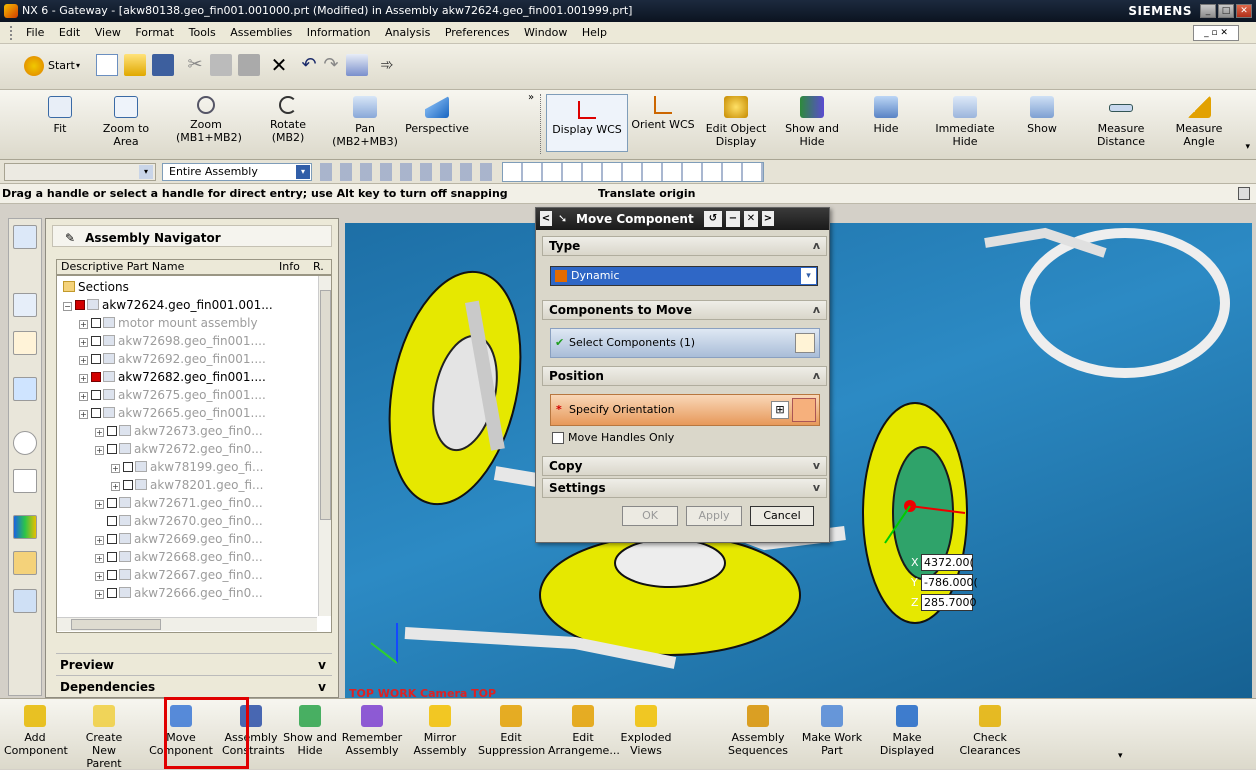 The height and width of the screenshot is (770, 1256). I want to click on mirror-assembly-button: Mirror Assembly, so click(440, 731).